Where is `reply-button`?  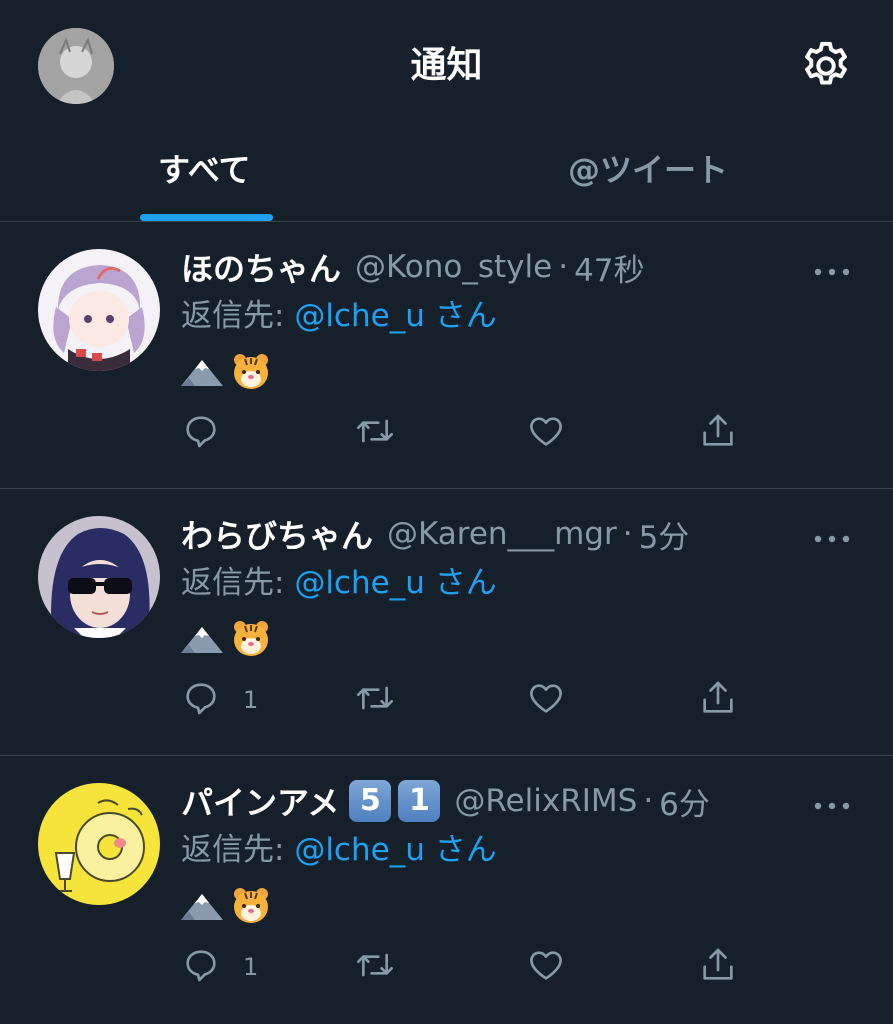
reply-button is located at coordinates (212, 433).